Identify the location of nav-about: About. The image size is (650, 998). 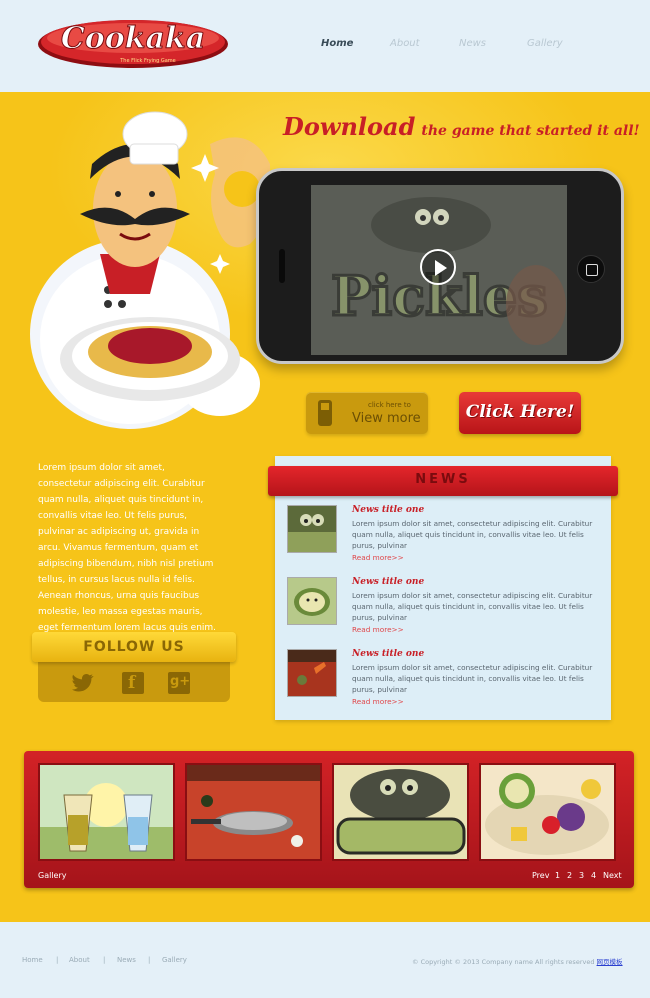
(405, 43).